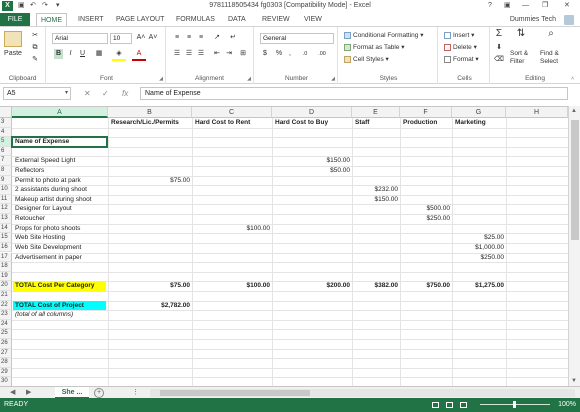  Describe the element at coordinates (478, 286) in the screenshot. I see `total-per-category-g: $1,275.00` at that location.